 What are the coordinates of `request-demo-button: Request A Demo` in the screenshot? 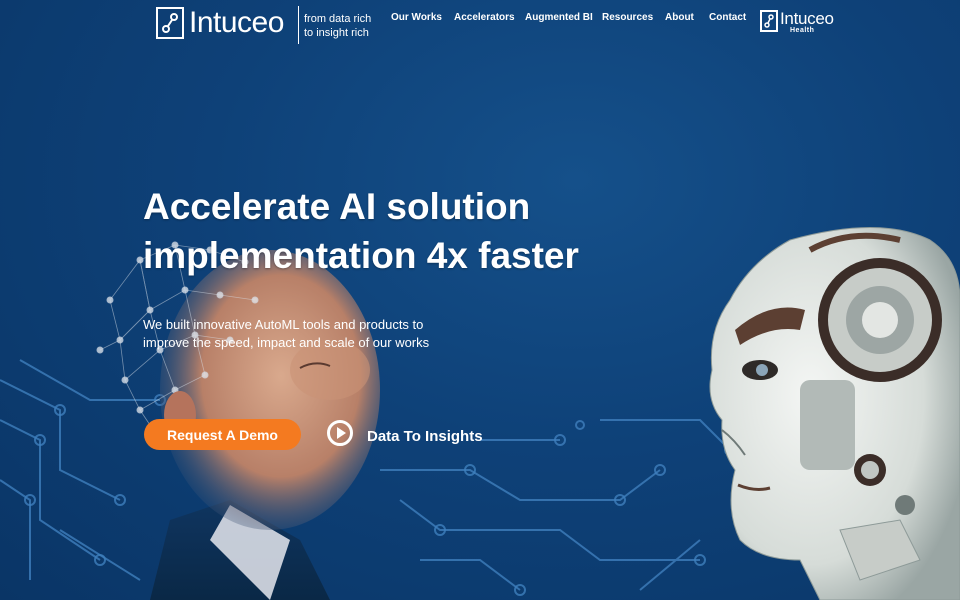 It's located at (222, 434).